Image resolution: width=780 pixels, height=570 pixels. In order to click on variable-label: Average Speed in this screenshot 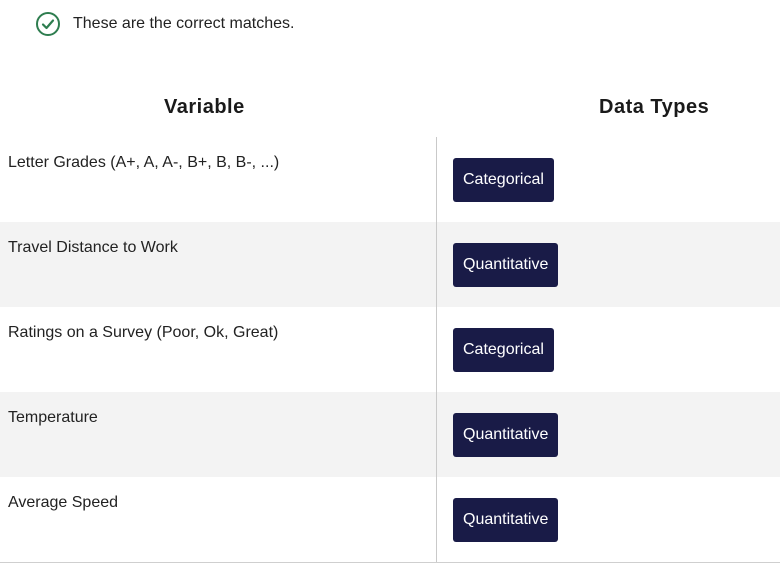, I will do `click(63, 502)`.